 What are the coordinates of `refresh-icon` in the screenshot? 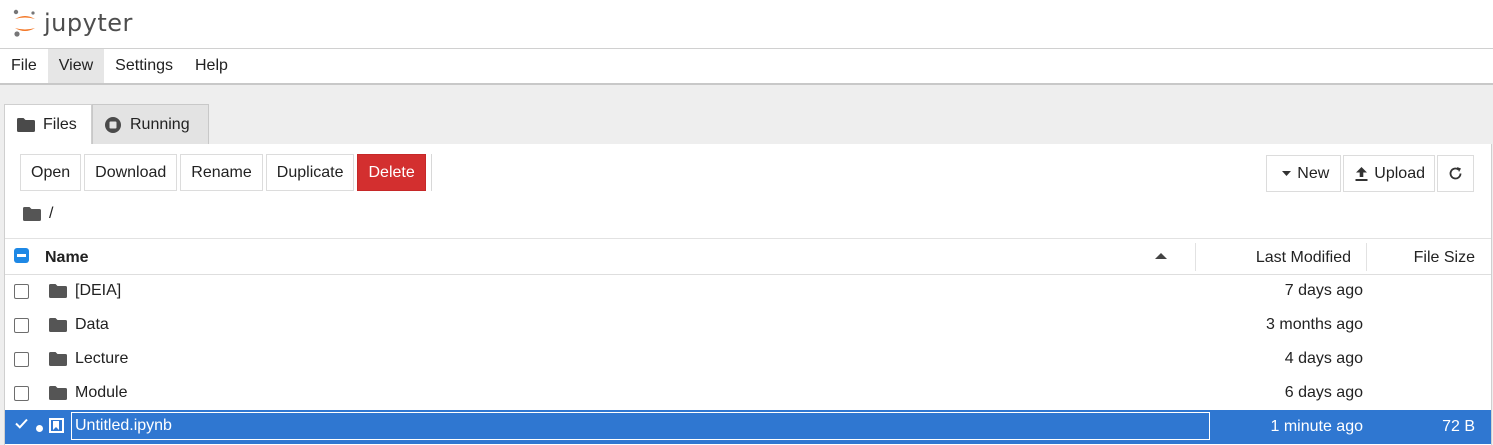 It's located at (1455, 173).